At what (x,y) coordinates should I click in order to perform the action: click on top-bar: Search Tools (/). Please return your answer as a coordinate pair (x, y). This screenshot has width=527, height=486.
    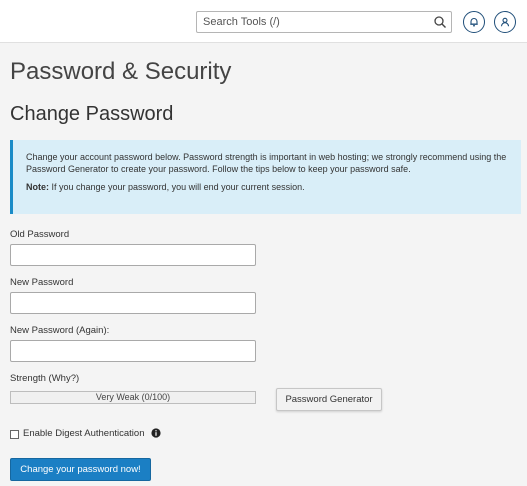
    Looking at the image, I should click on (263, 21).